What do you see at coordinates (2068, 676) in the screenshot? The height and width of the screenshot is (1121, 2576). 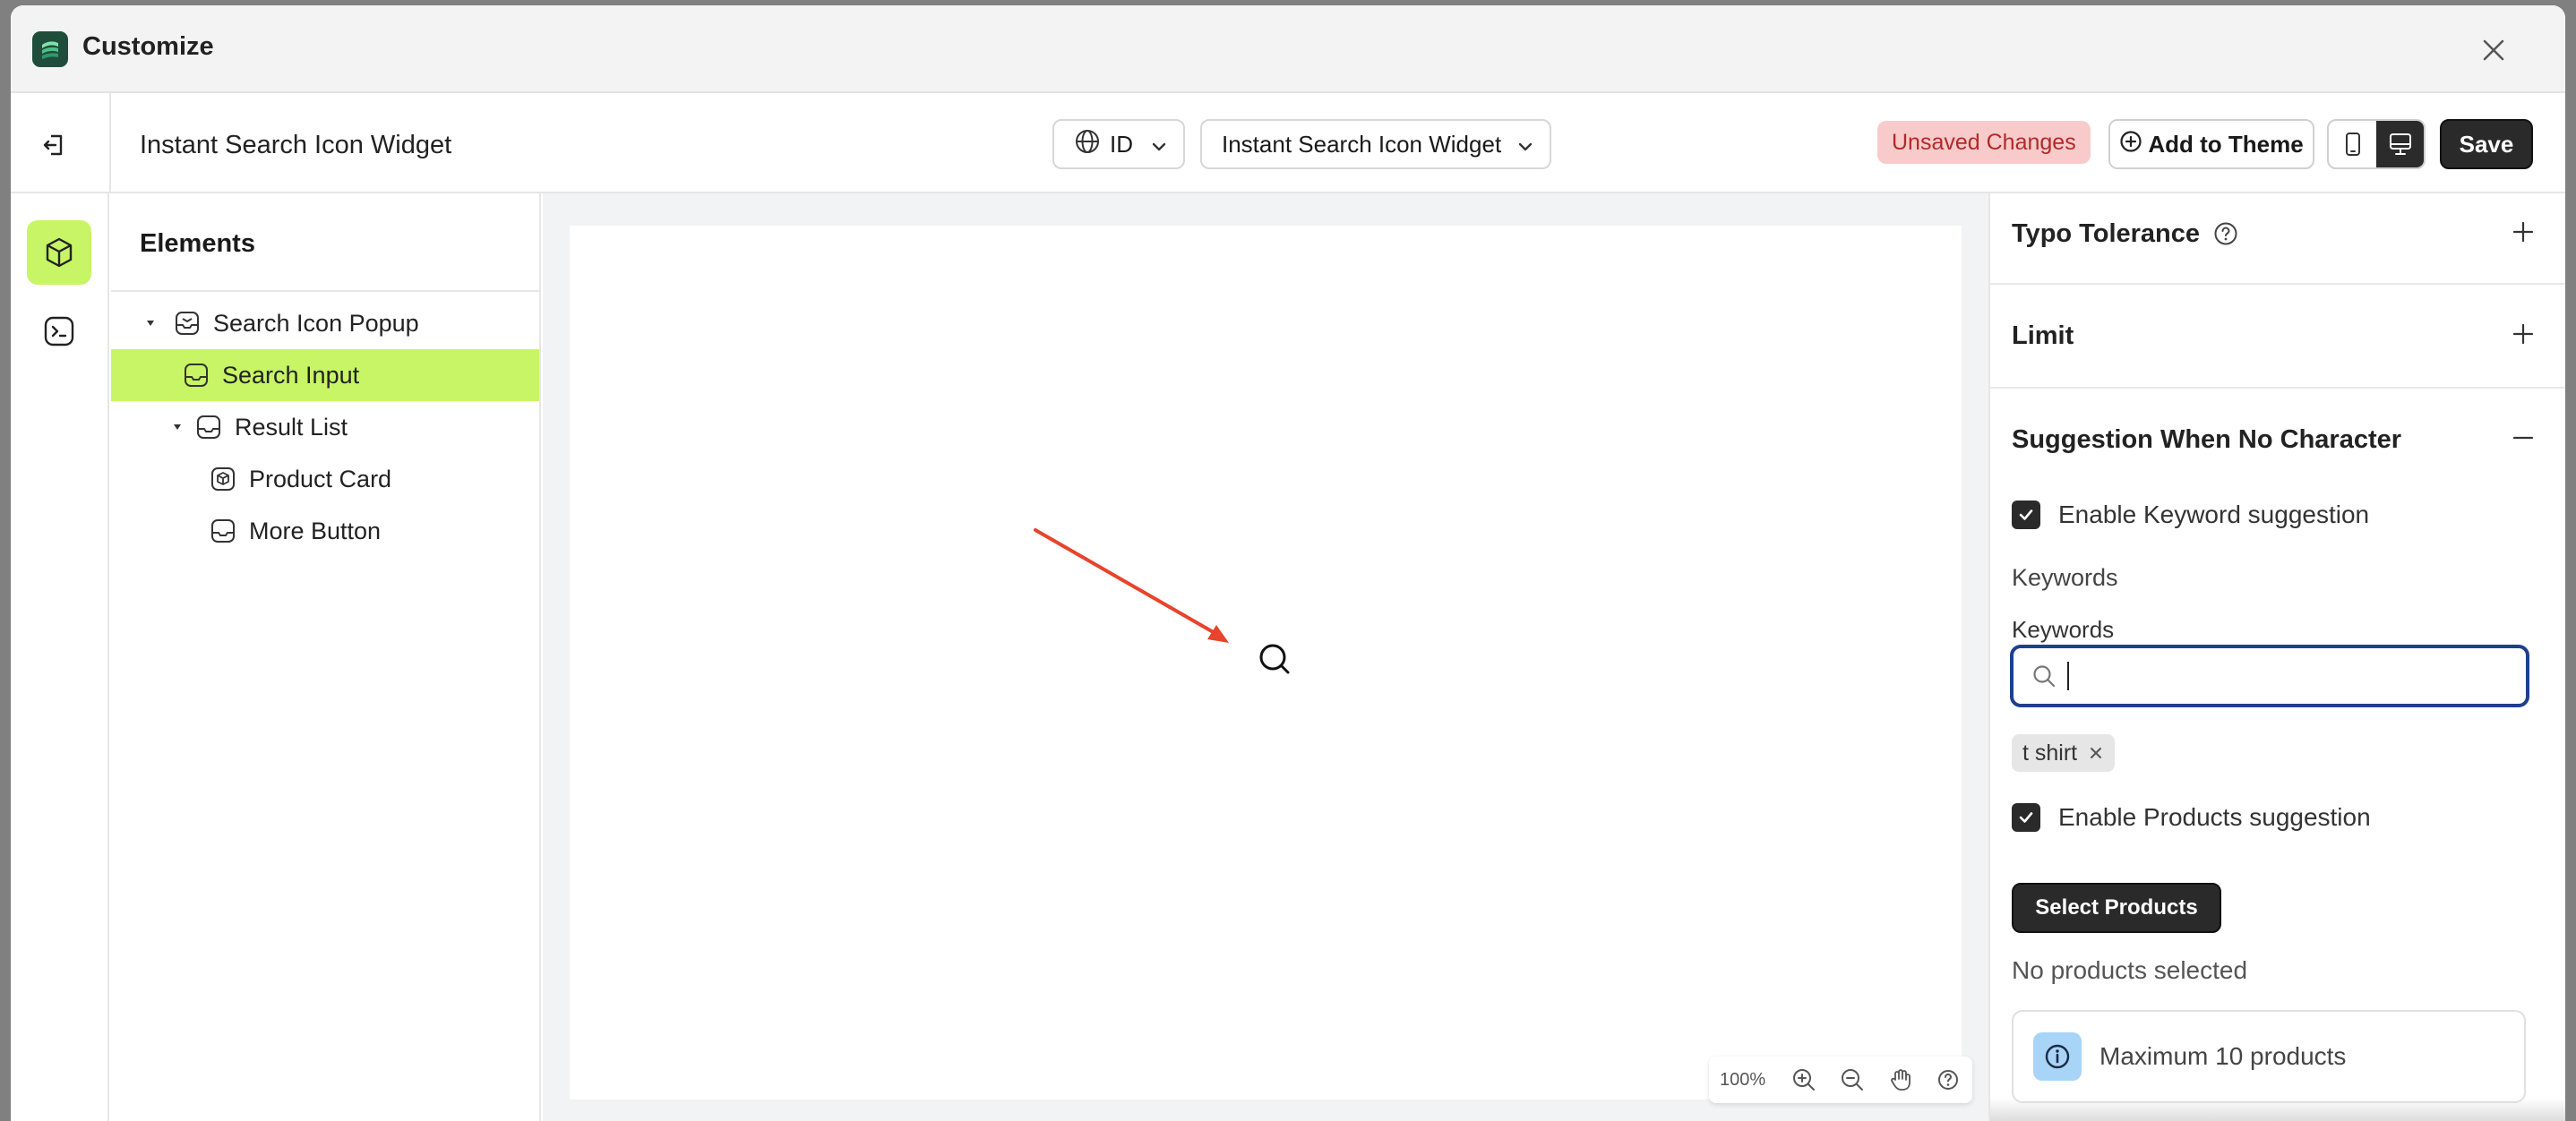 I see `text-cursor` at bounding box center [2068, 676].